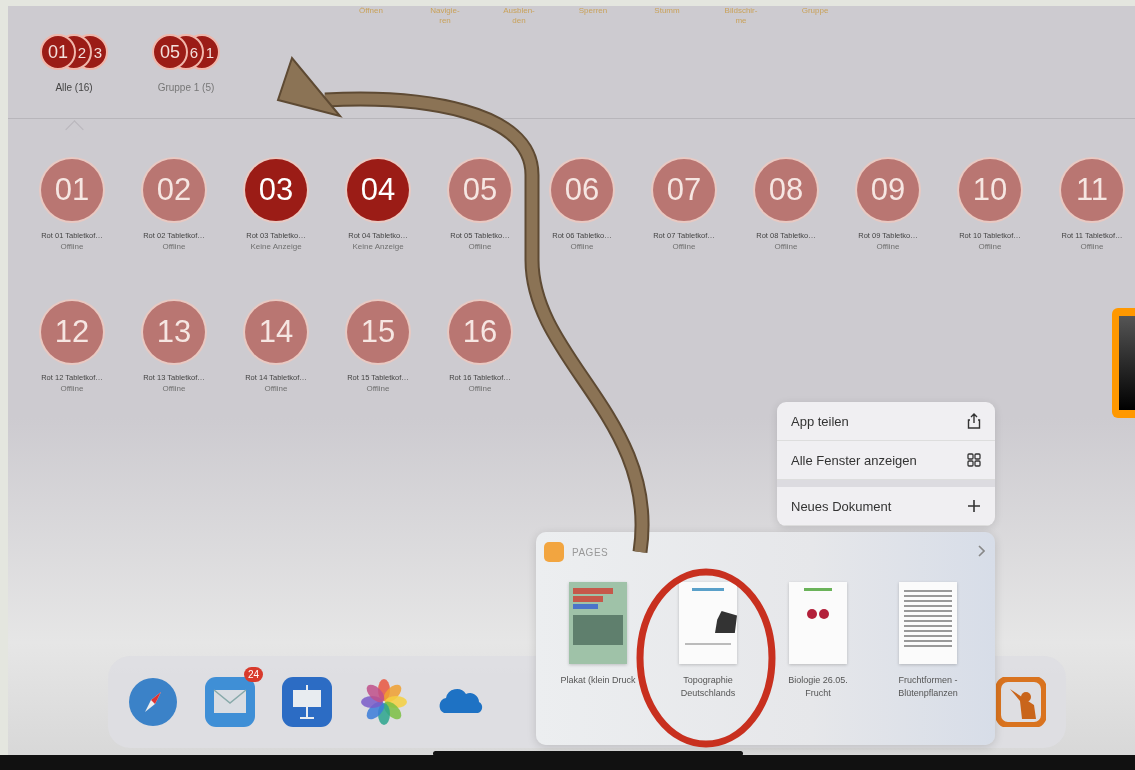 Image resolution: width=1135 pixels, height=770 pixels. Describe the element at coordinates (708, 687) in the screenshot. I see `document-title: Topographie Deutschlands` at that location.